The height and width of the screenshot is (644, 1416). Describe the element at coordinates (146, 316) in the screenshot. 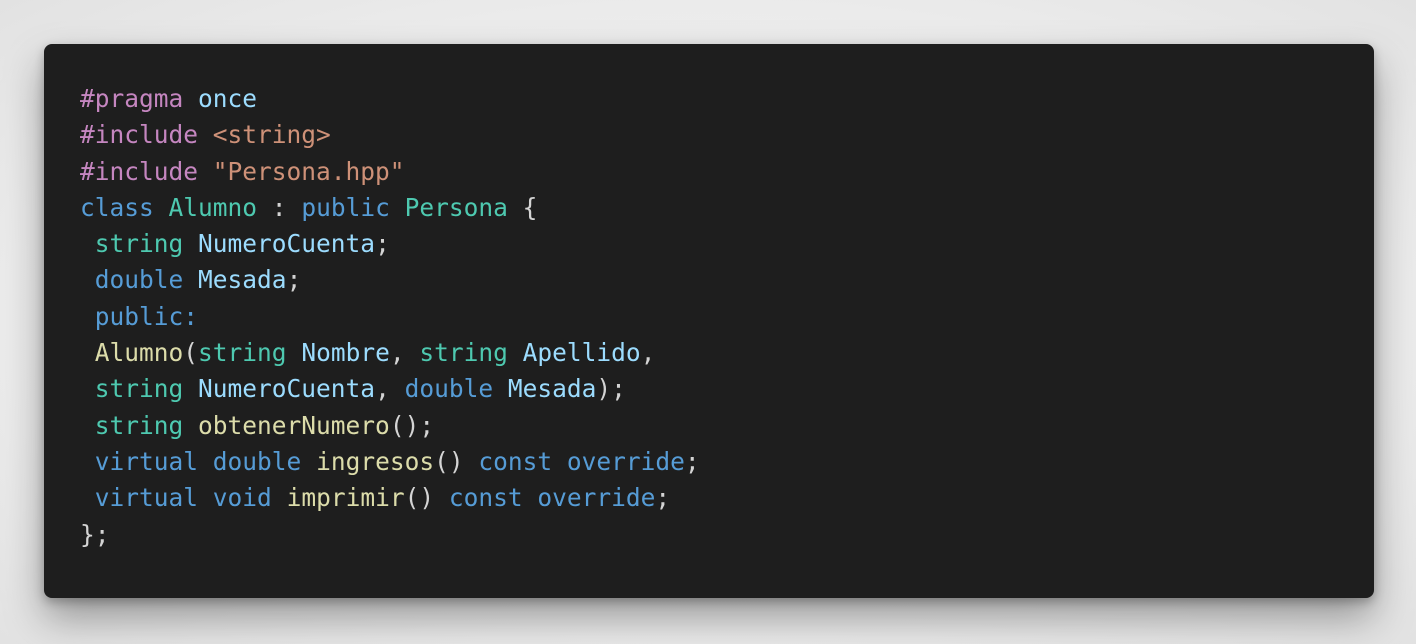

I see `keyword-token: public:` at that location.